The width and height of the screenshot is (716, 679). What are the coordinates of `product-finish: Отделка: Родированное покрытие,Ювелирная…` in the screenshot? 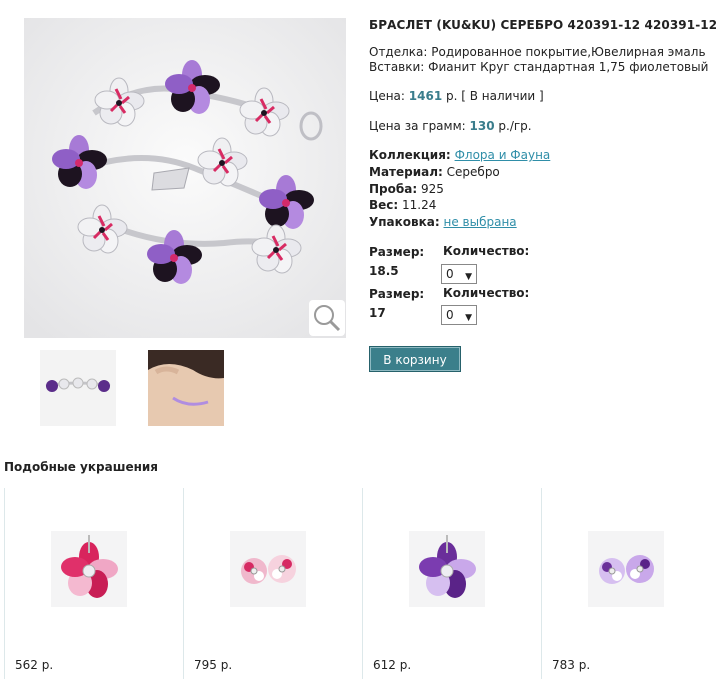 It's located at (537, 52).